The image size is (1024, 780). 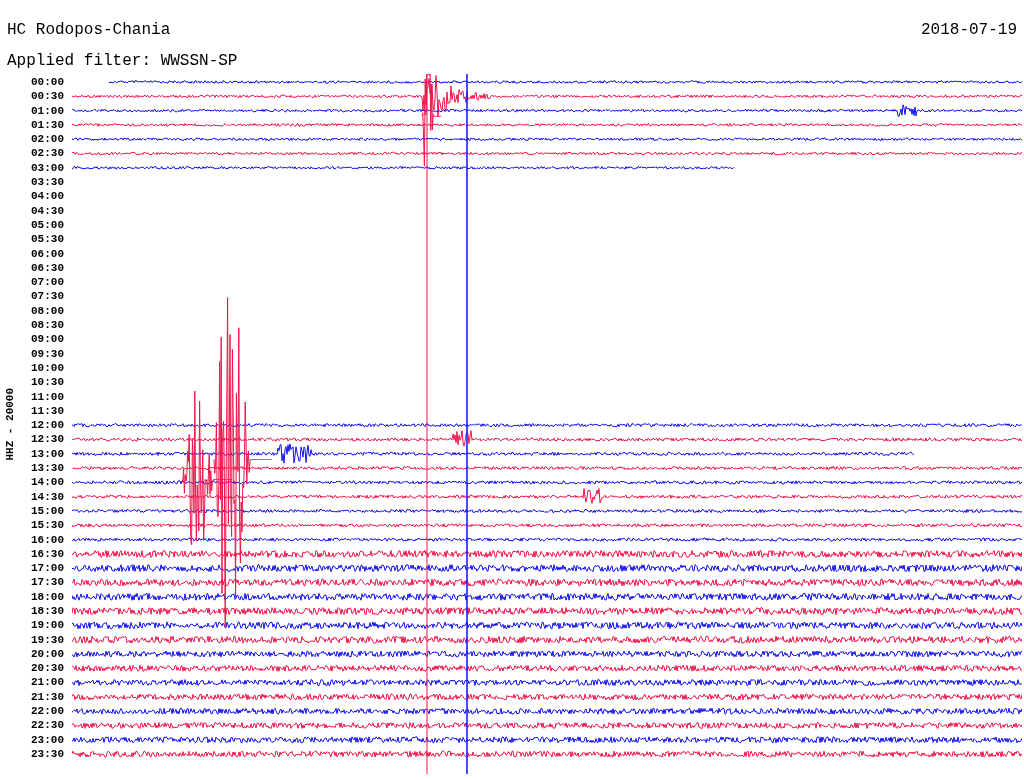 I want to click on time-label: 15:00, so click(x=47, y=511).